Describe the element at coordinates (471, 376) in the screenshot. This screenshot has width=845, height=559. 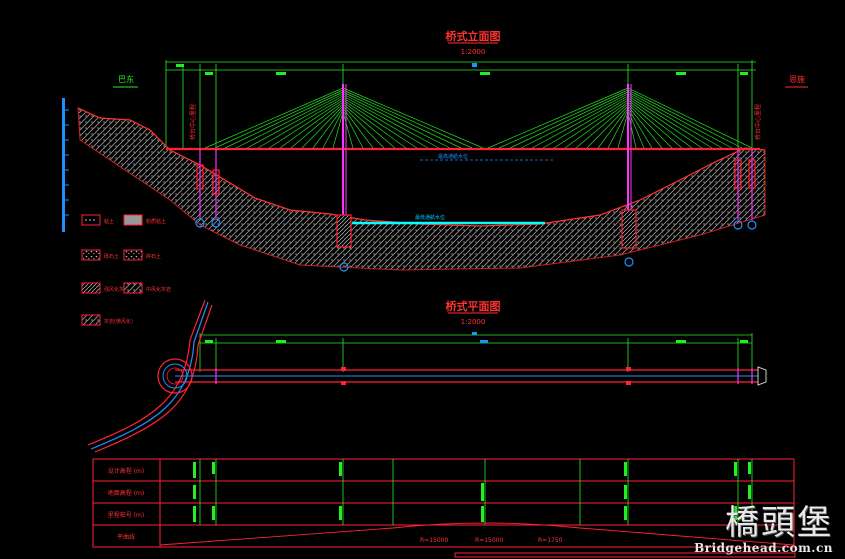
I see `plan-deck` at that location.